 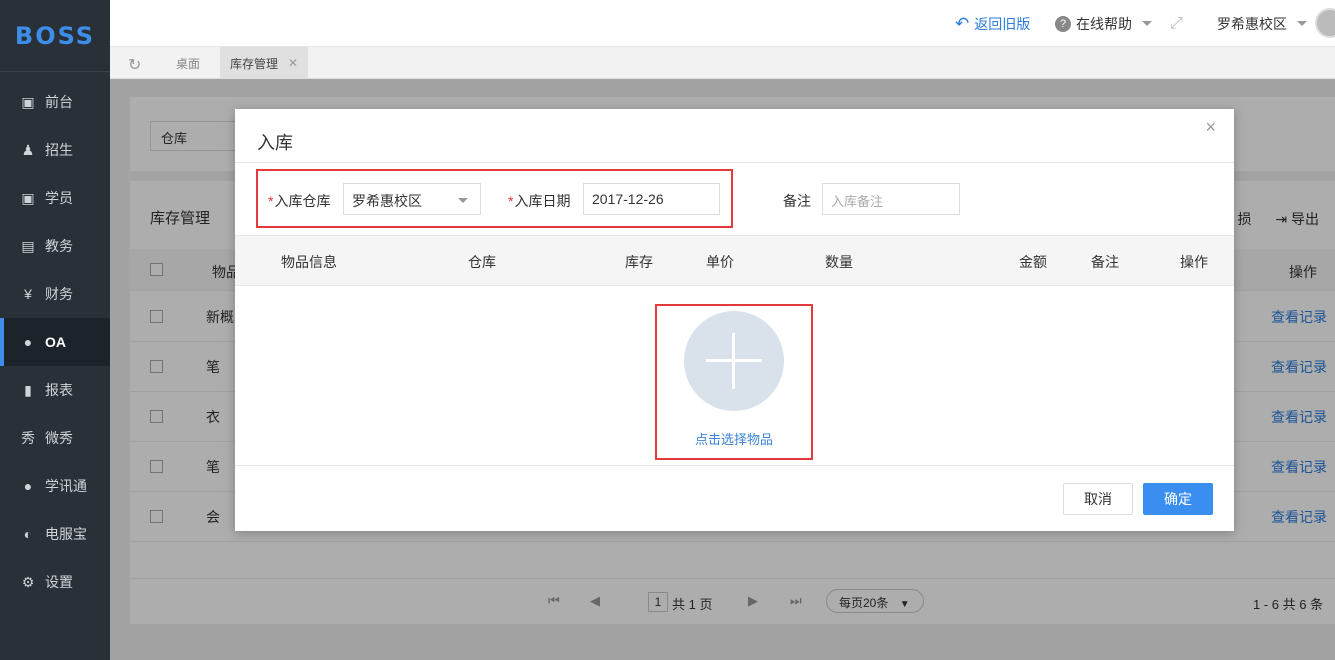 I want to click on tab-label: 库存管理, so click(x=254, y=63).